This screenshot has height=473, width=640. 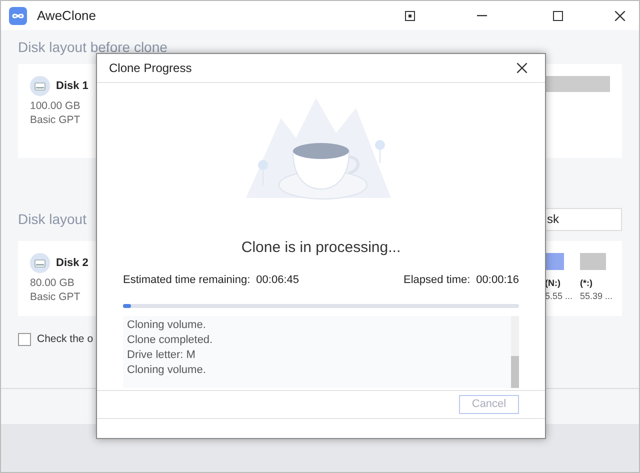 I want to click on log-line: Clone completed., so click(x=170, y=340).